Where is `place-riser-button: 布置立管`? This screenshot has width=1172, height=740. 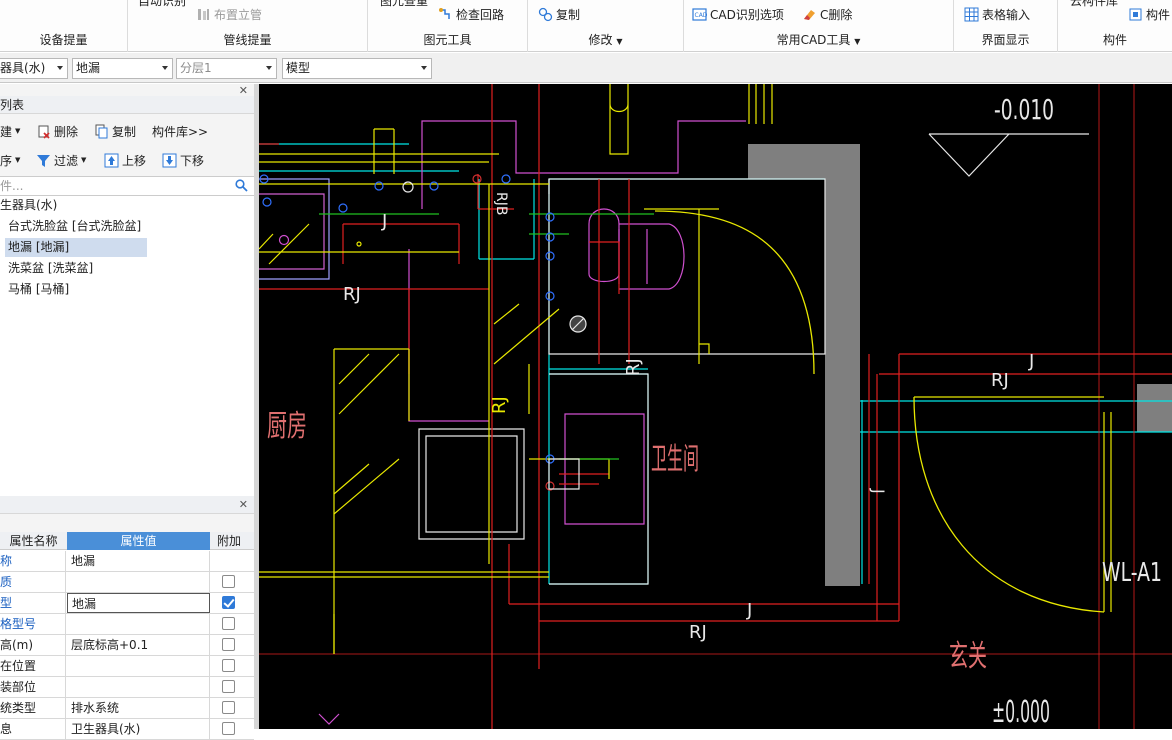
place-riser-button: 布置立管 is located at coordinates (229, 14).